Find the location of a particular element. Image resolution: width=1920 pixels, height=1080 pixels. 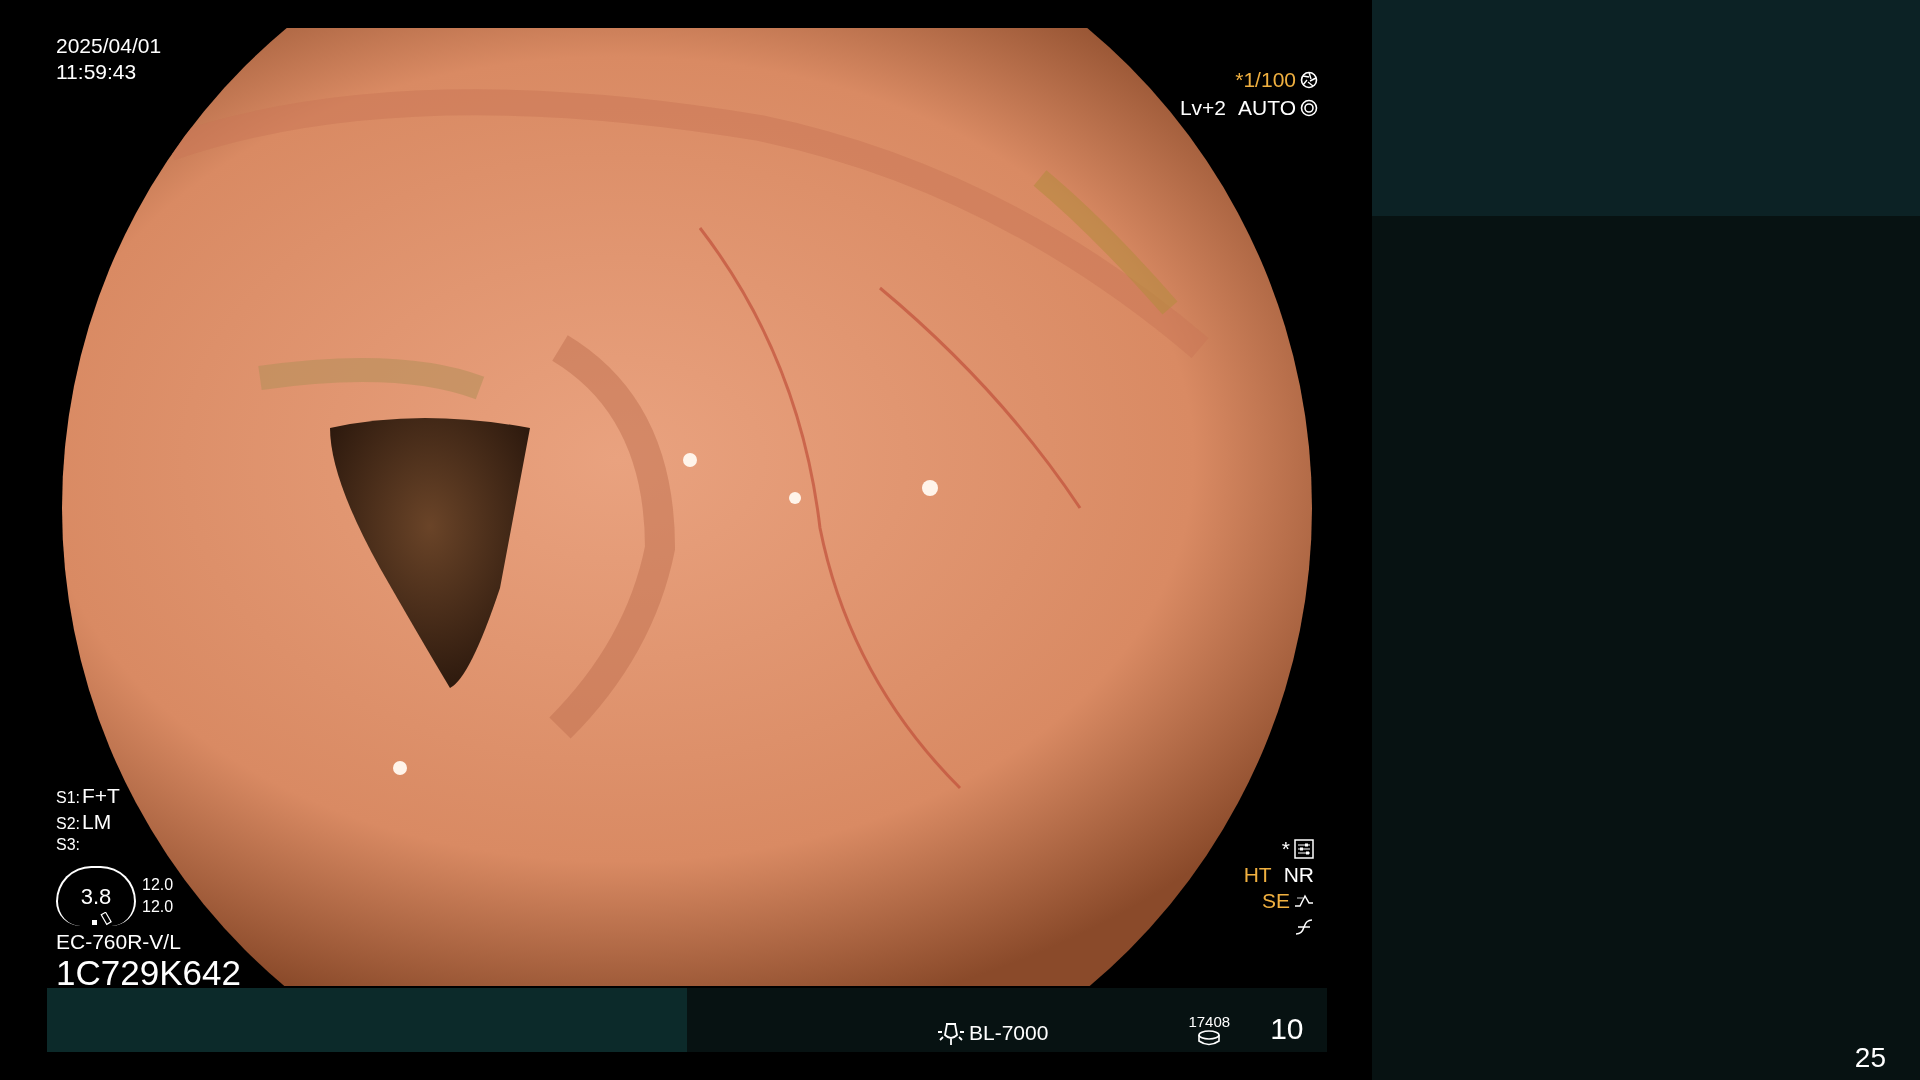

scope-model-text: EC-760R-V/L is located at coordinates (119, 942).